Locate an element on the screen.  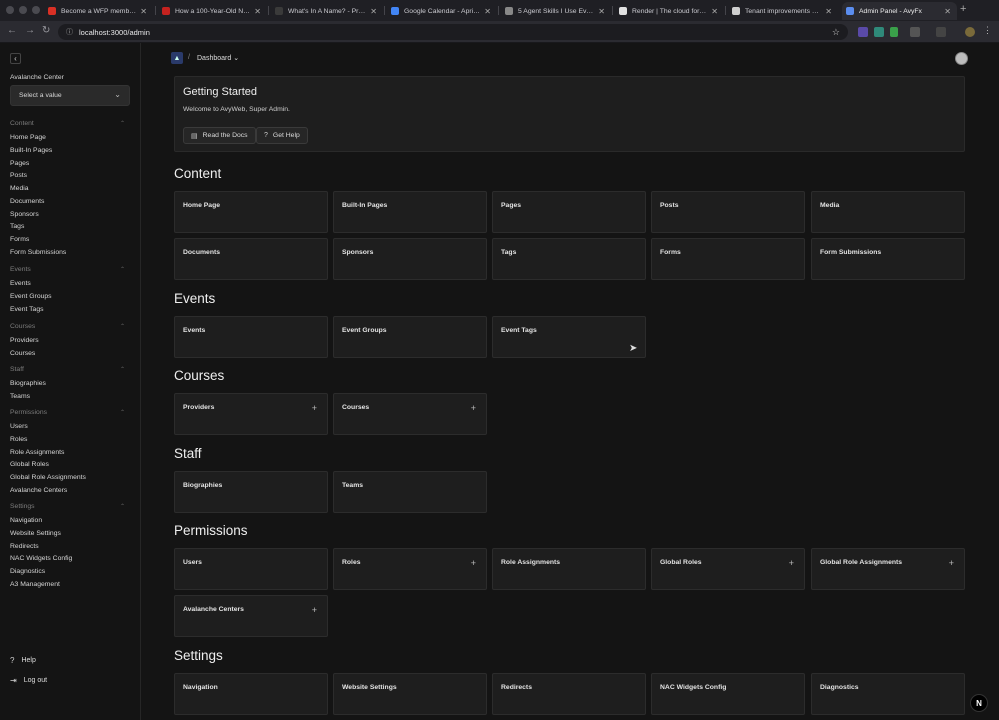
breadcrumb: Dashboard ⌄ is located at coordinates (218, 58).